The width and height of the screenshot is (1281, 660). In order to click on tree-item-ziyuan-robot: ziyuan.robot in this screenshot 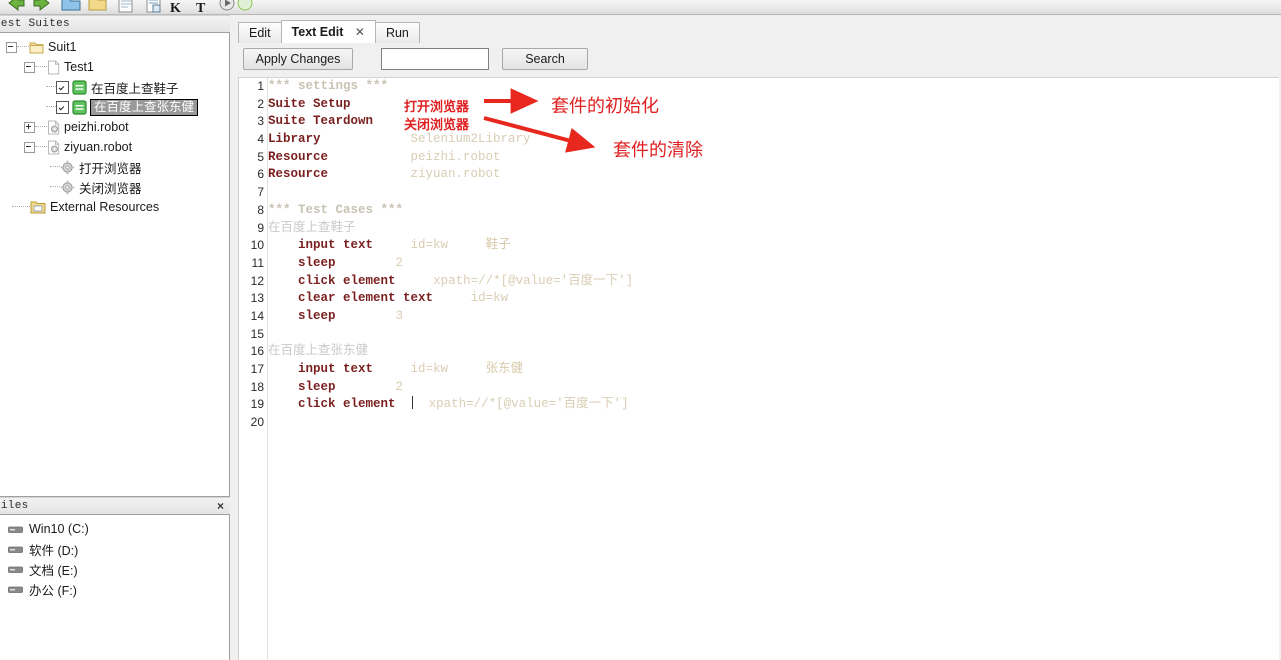, I will do `click(114, 147)`.